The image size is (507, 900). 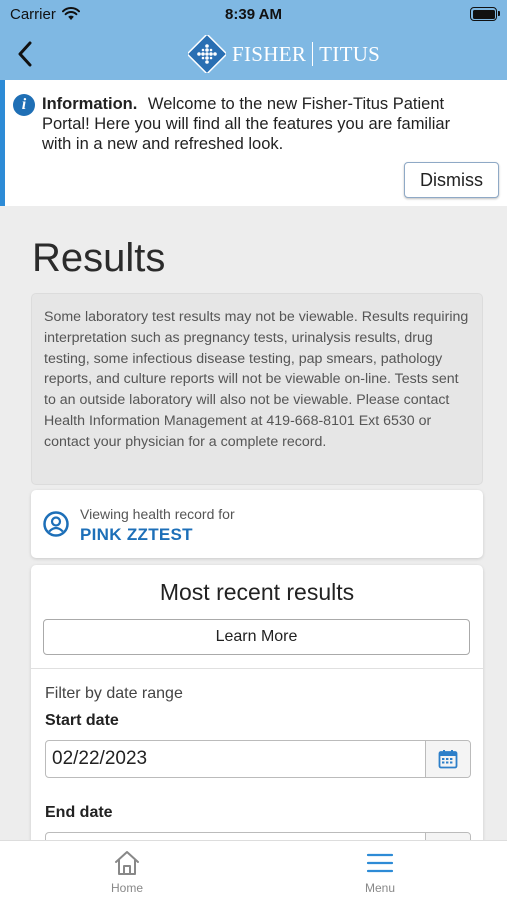 I want to click on info-title: Information., so click(x=90, y=104).